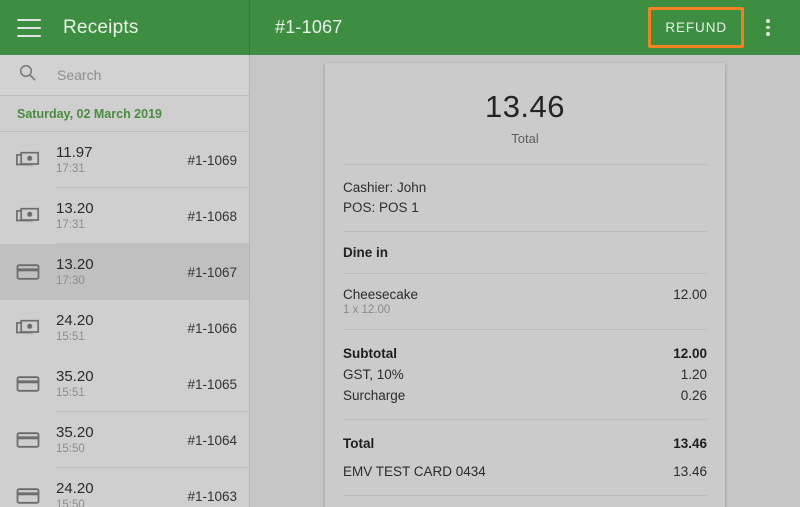  I want to click on receipt-list-item-number: #1-1066, so click(212, 328).